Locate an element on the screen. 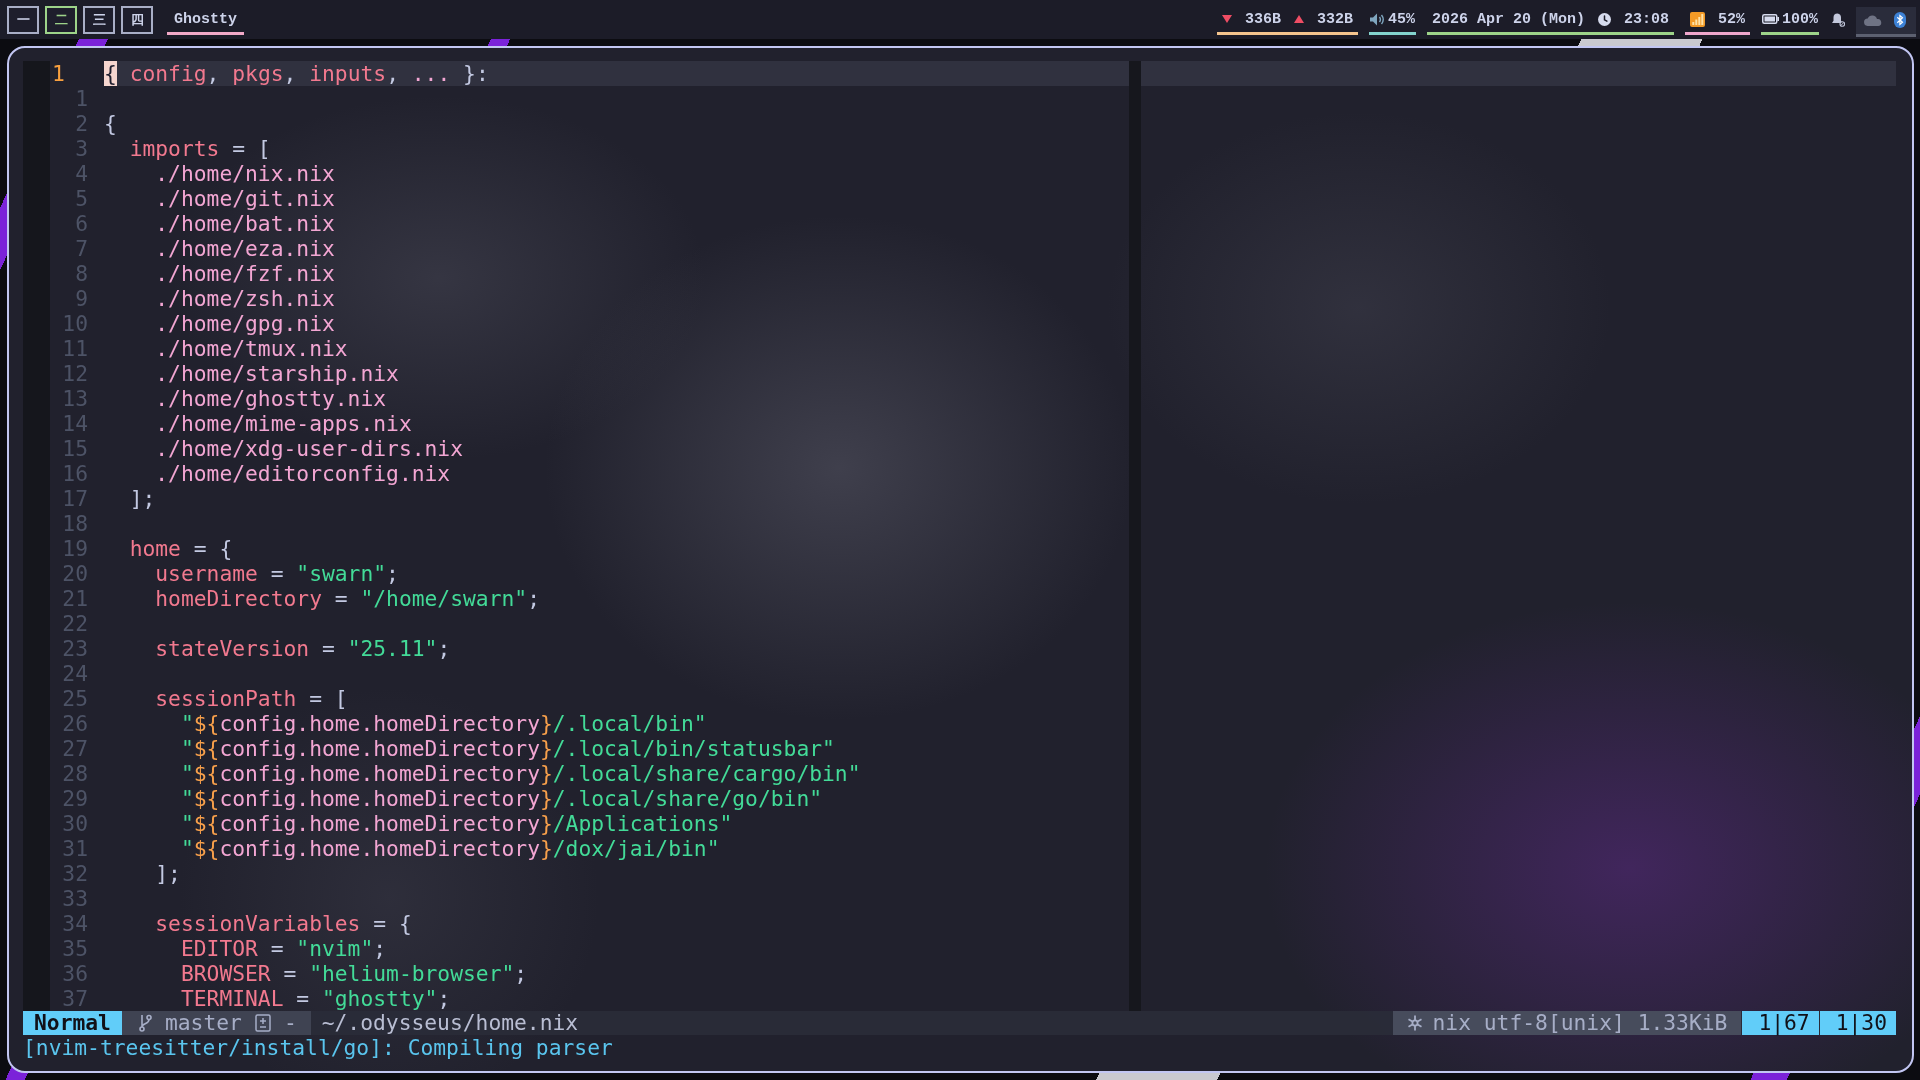 This screenshot has height=1080, width=1920. code-line: ./home/nix.nix is located at coordinates (245, 173).